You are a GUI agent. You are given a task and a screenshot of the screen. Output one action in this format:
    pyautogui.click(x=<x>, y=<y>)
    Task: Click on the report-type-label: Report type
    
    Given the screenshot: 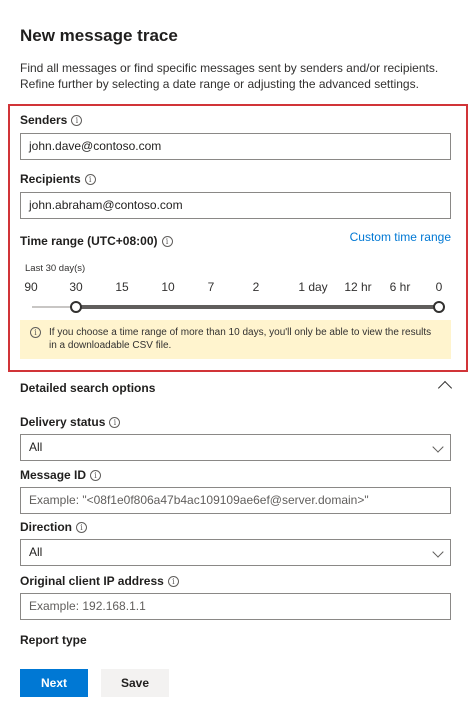 What is the action you would take?
    pyautogui.click(x=53, y=640)
    